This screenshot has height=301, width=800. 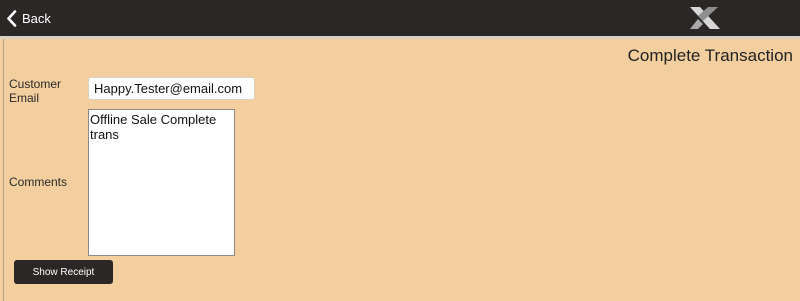 I want to click on chevron-left-icon, so click(x=11, y=18).